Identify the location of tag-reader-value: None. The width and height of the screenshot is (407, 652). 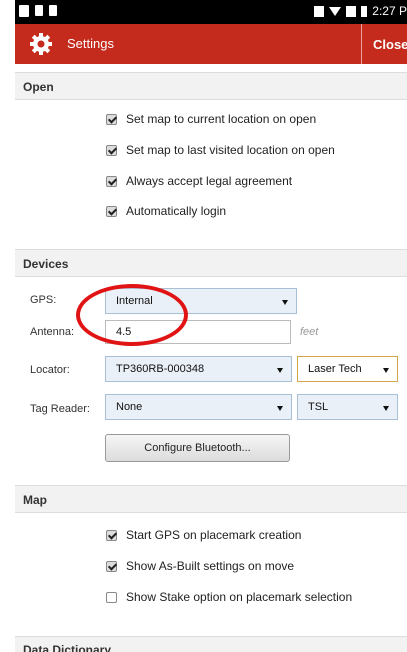
(129, 407).